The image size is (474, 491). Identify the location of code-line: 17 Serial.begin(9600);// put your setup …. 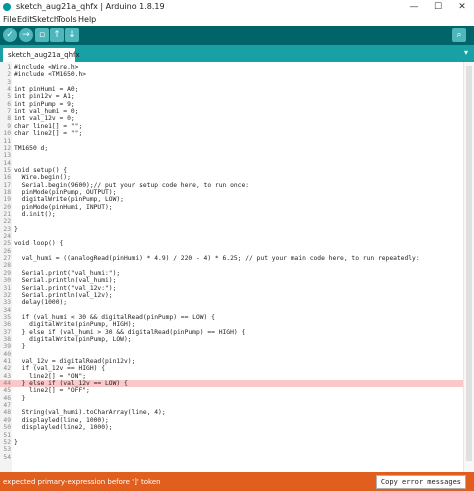
(232, 185).